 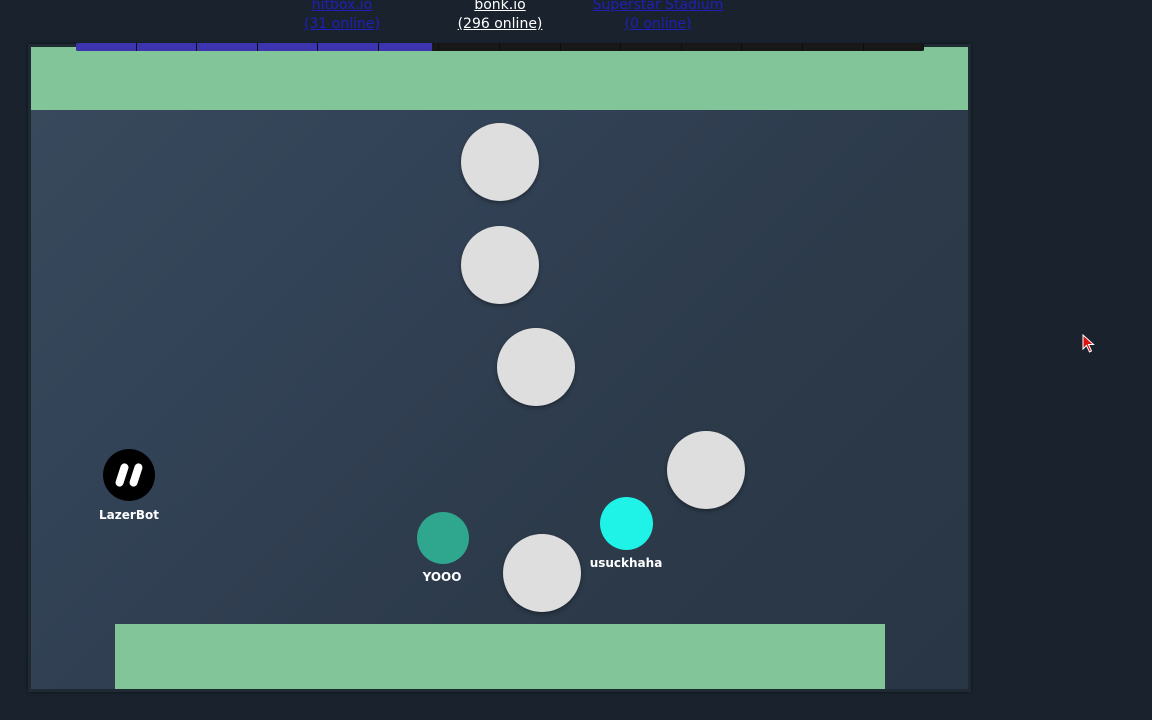 I want to click on nav-link-superstar-name: Superstar Stadium, so click(x=658, y=7).